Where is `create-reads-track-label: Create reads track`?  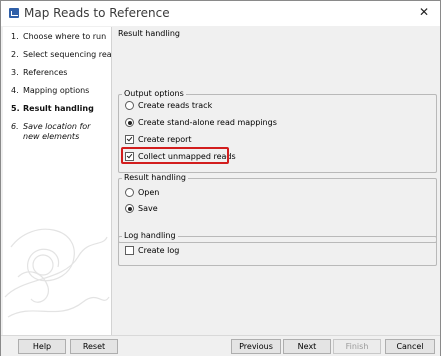
create-reads-track-label: Create reads track is located at coordinates (175, 105).